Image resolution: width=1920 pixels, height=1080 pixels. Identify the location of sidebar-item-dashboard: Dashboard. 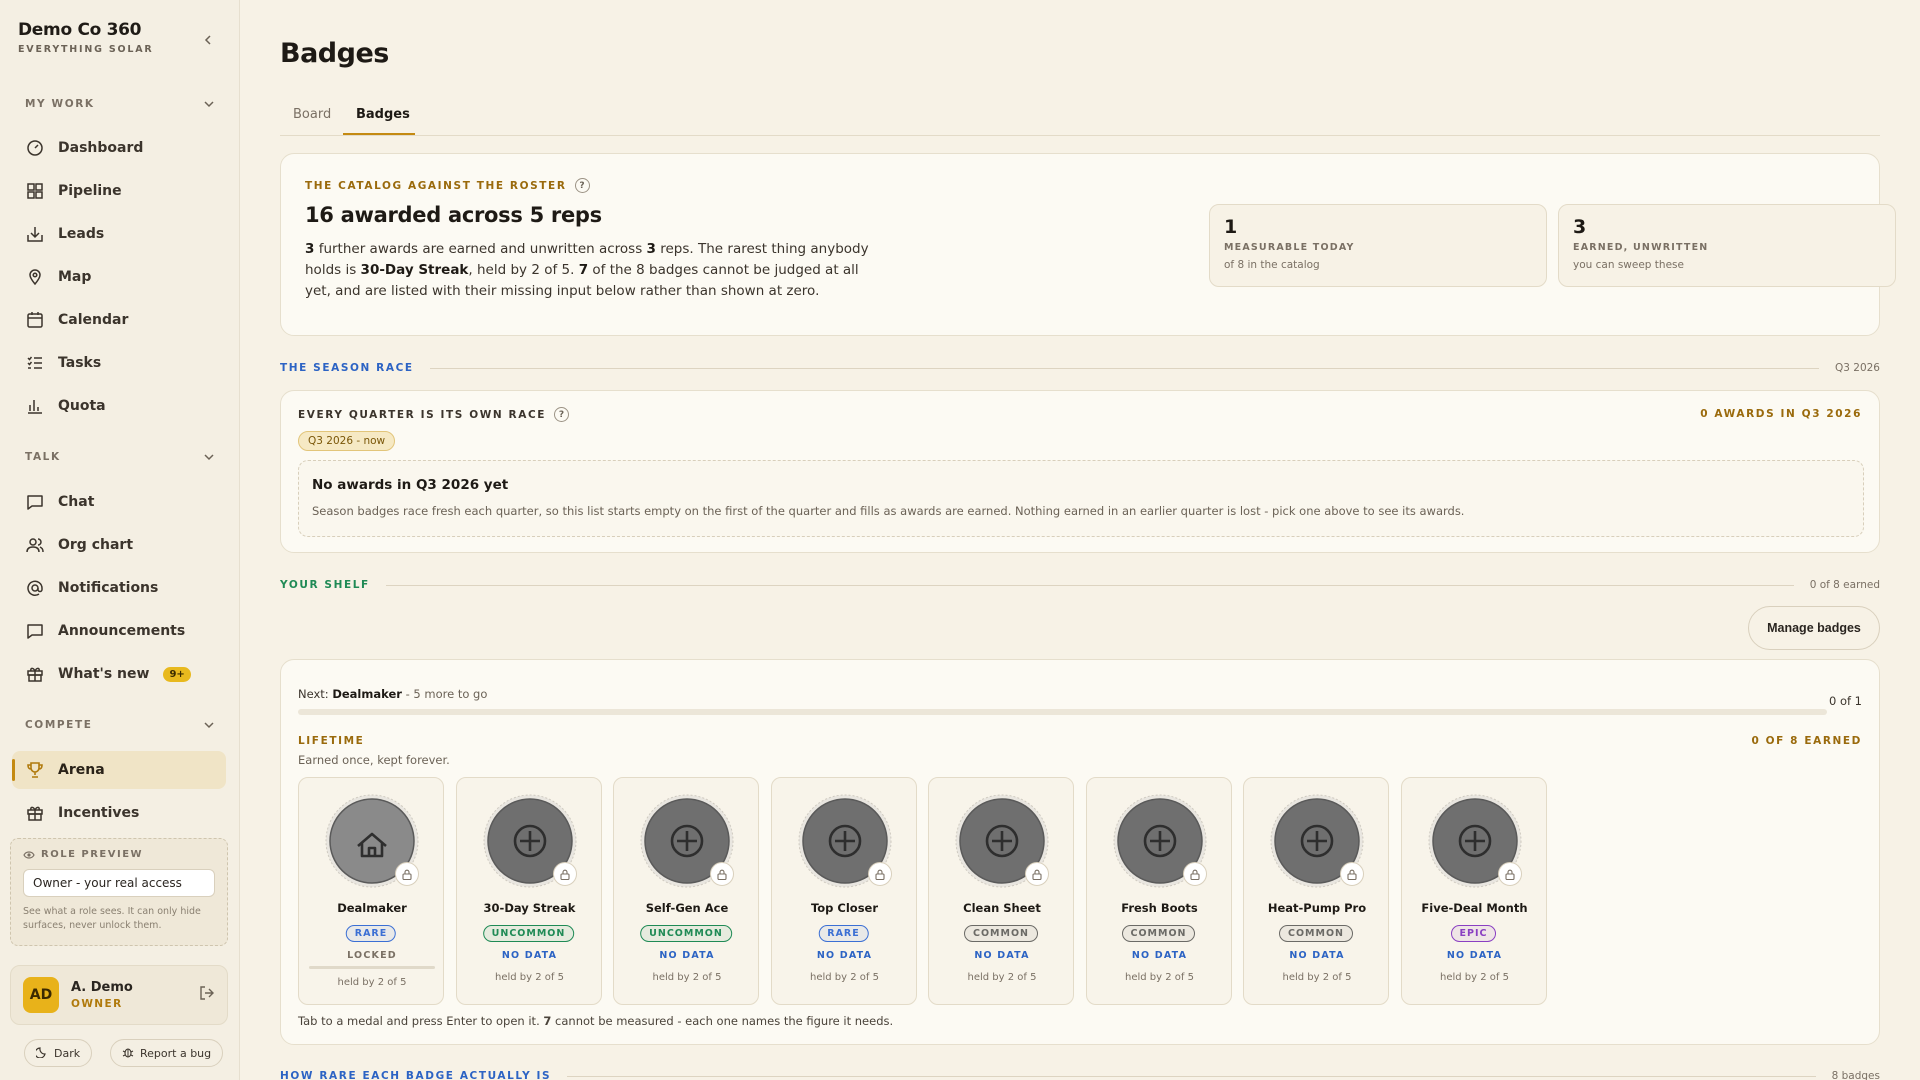
(119, 148).